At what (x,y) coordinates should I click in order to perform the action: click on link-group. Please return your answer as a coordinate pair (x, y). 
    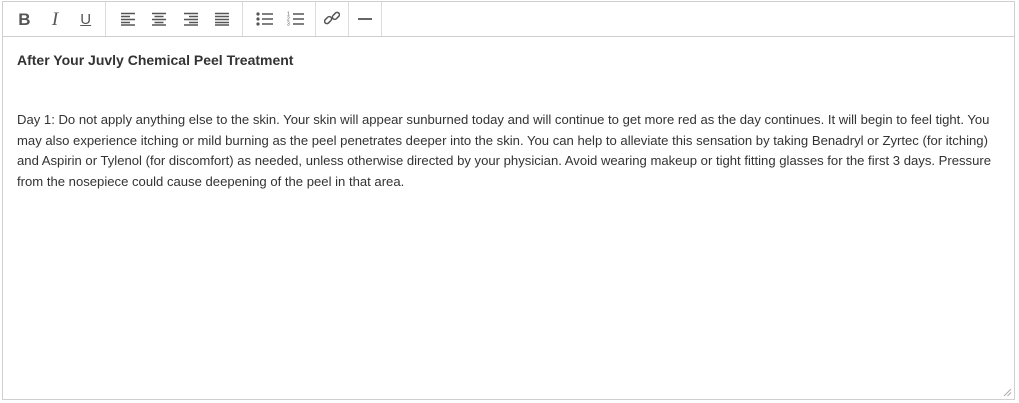
    Looking at the image, I should click on (332, 19).